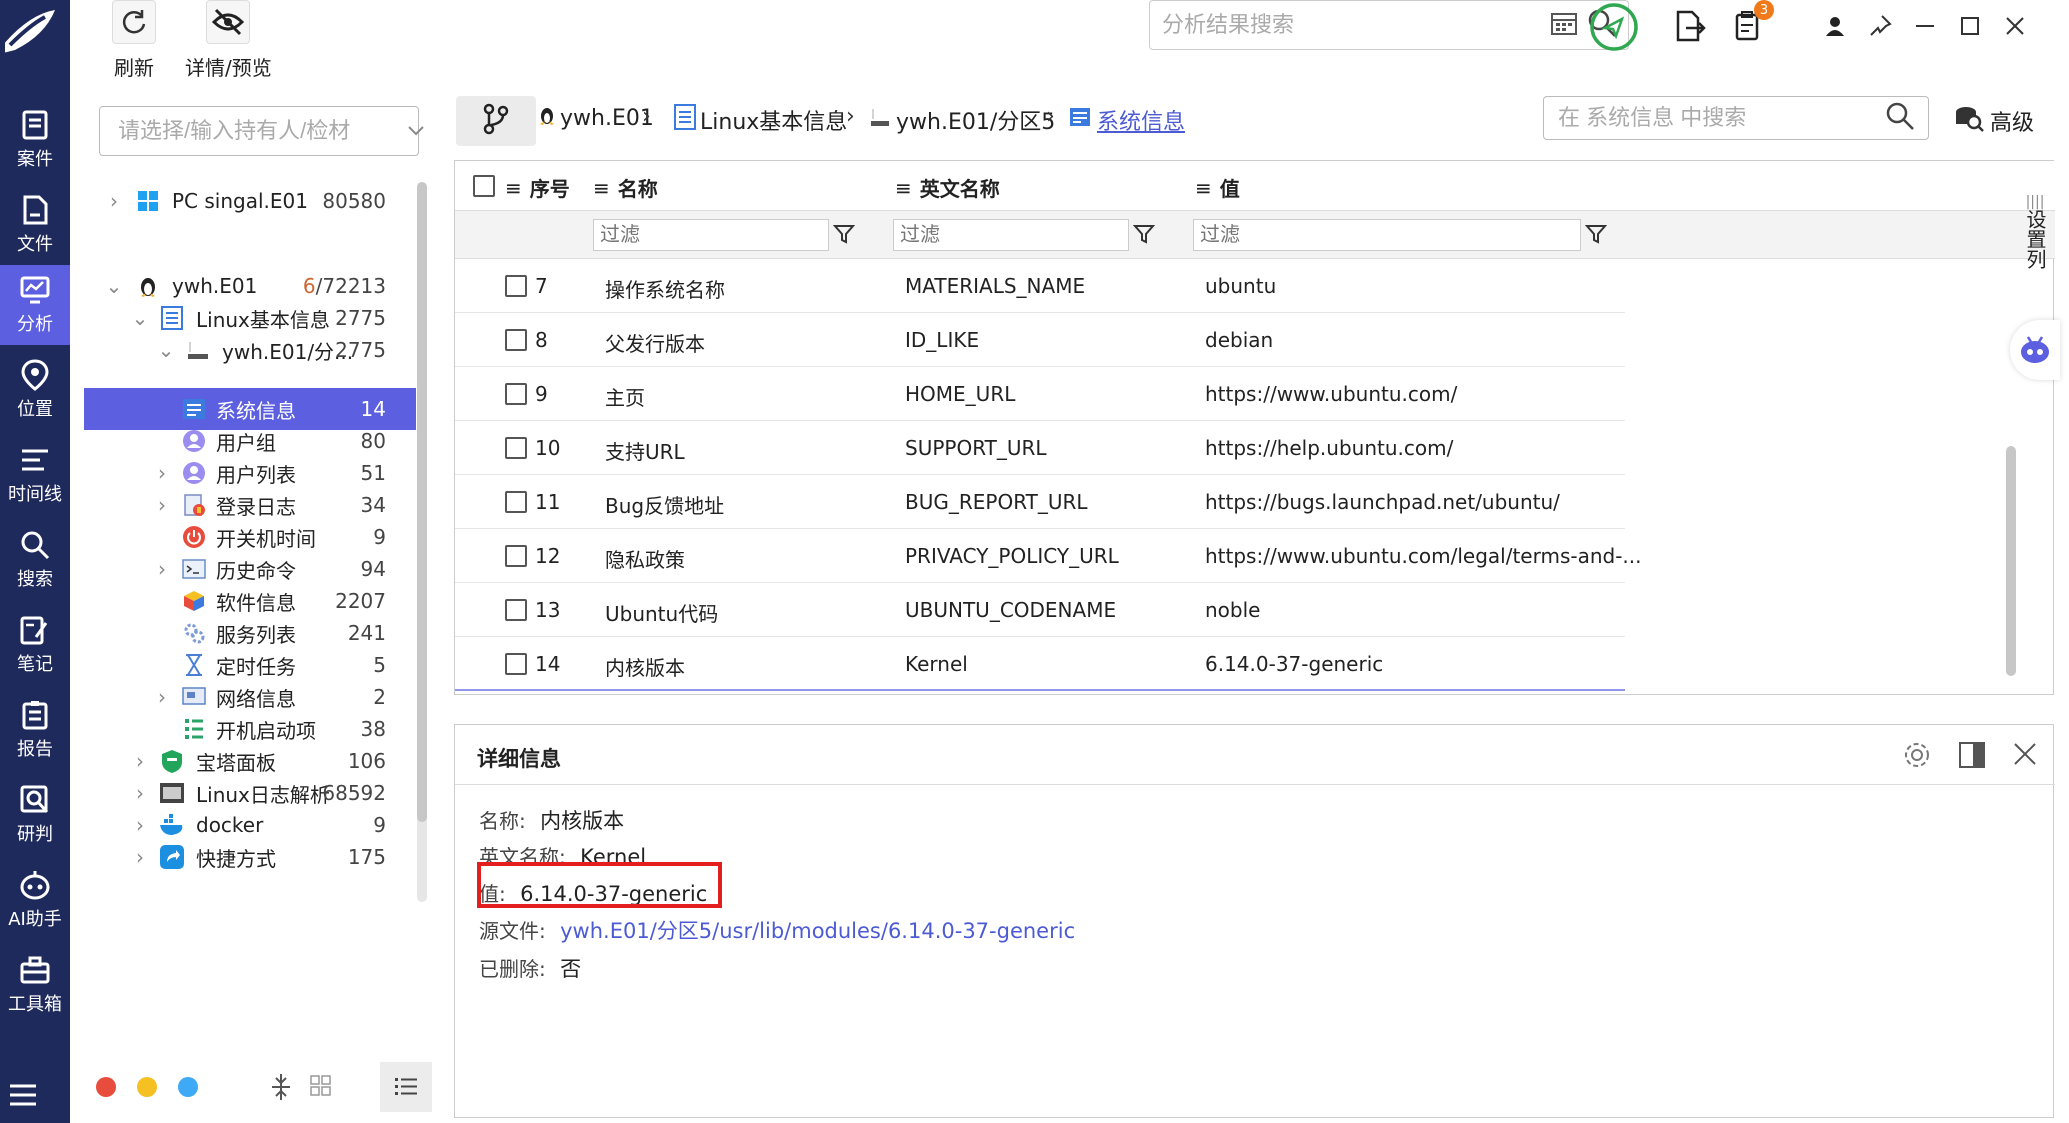 Image resolution: width=2069 pixels, height=1123 pixels. What do you see at coordinates (35, 390) in the screenshot?
I see `nav-location: 位置` at bounding box center [35, 390].